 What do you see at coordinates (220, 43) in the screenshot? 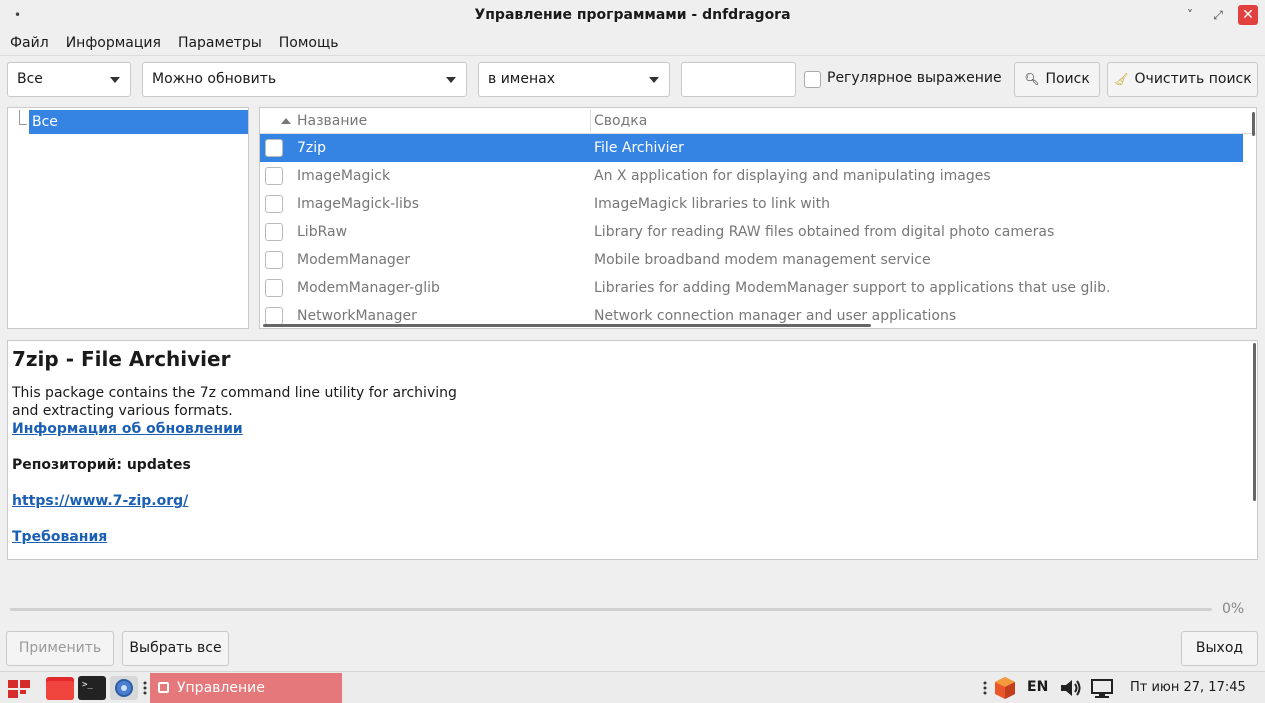
I see `menu-params: Параметры` at bounding box center [220, 43].